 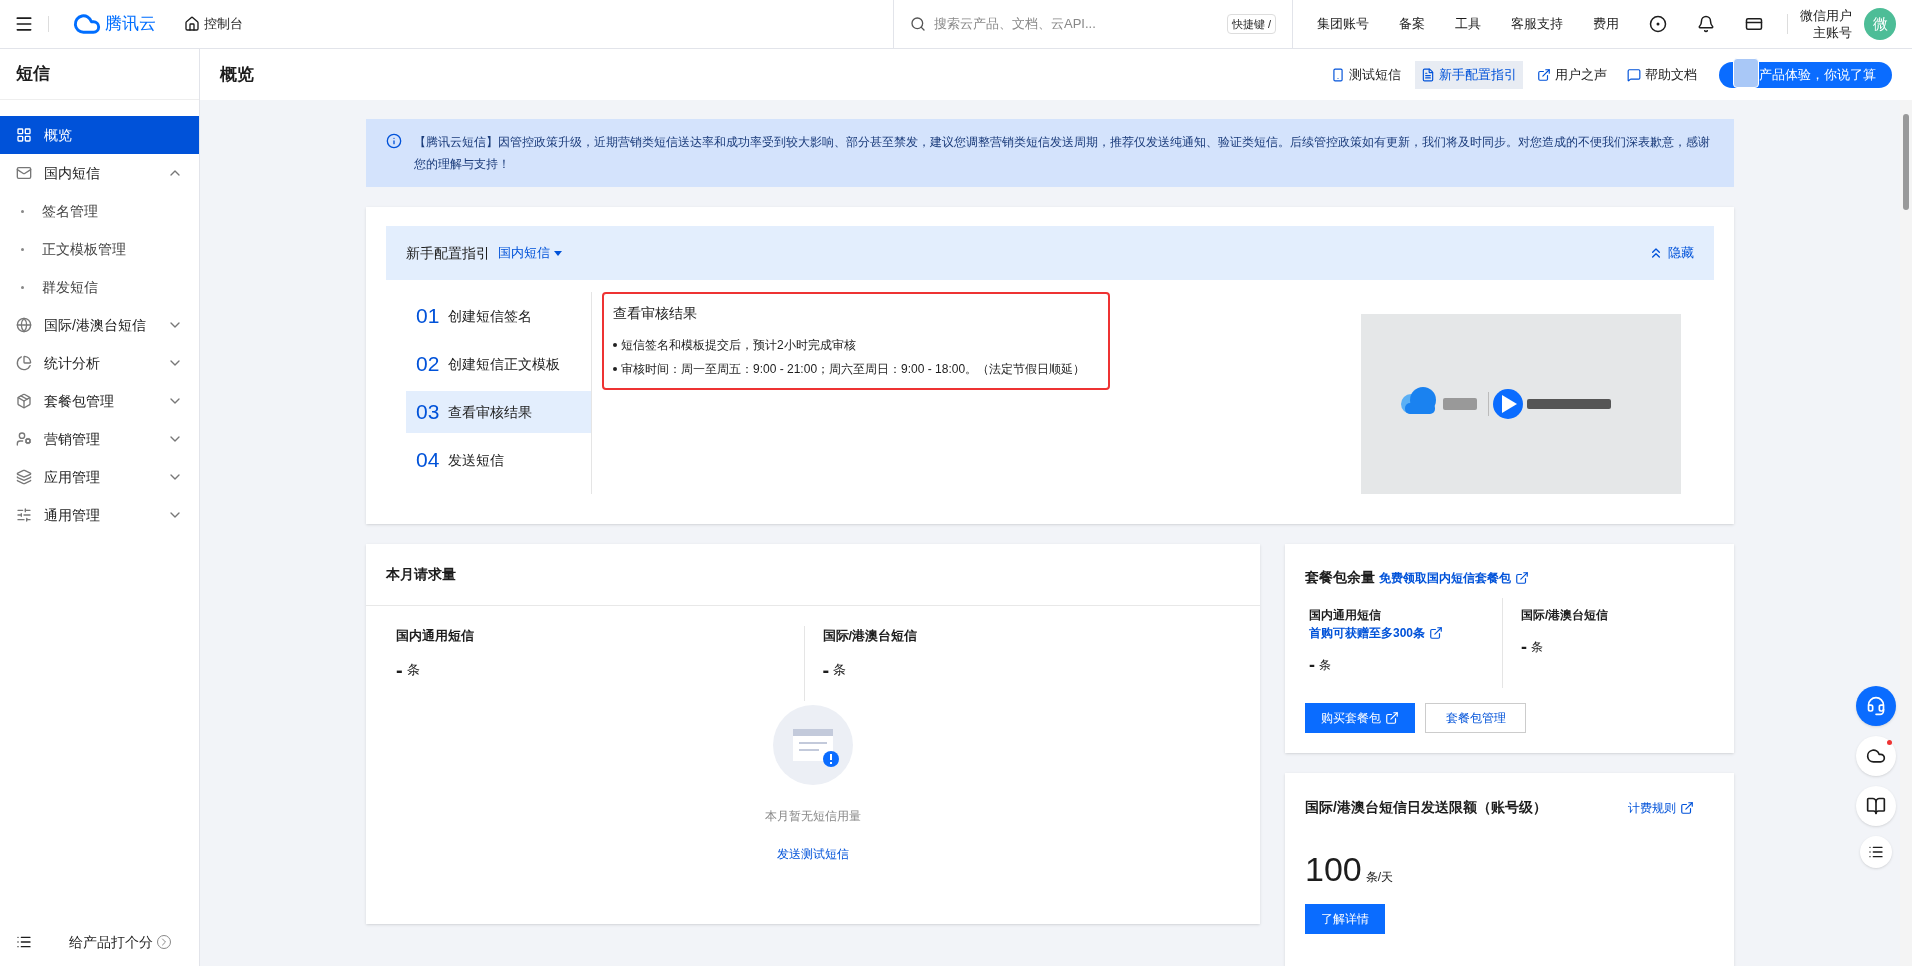 What do you see at coordinates (24, 24) in the screenshot?
I see `menu-icon` at bounding box center [24, 24].